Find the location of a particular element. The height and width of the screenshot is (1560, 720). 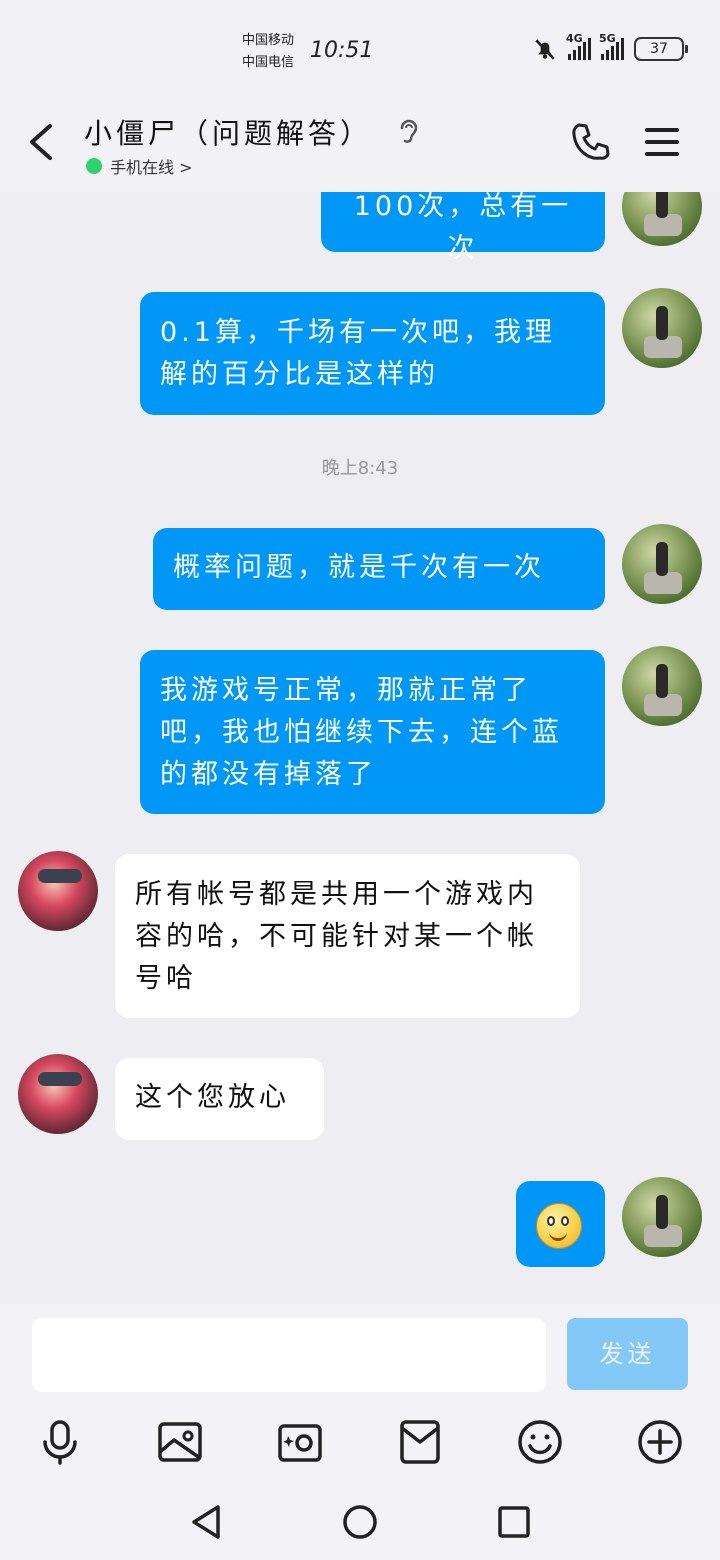

message-bubble-outgoing: 100次，总有一次 is located at coordinates (463, 228).